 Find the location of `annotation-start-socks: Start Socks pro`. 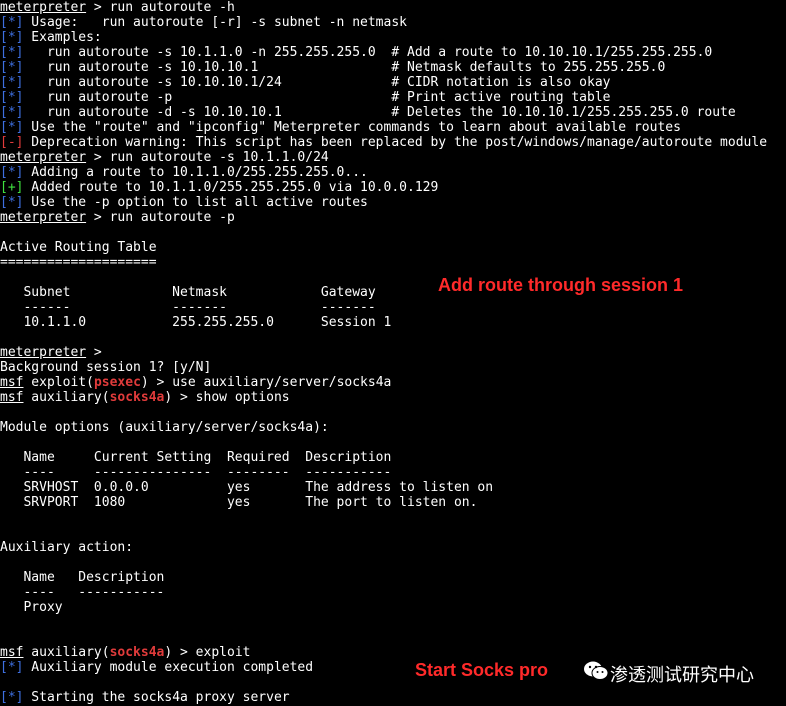

annotation-start-socks: Start Socks pro is located at coordinates (482, 670).